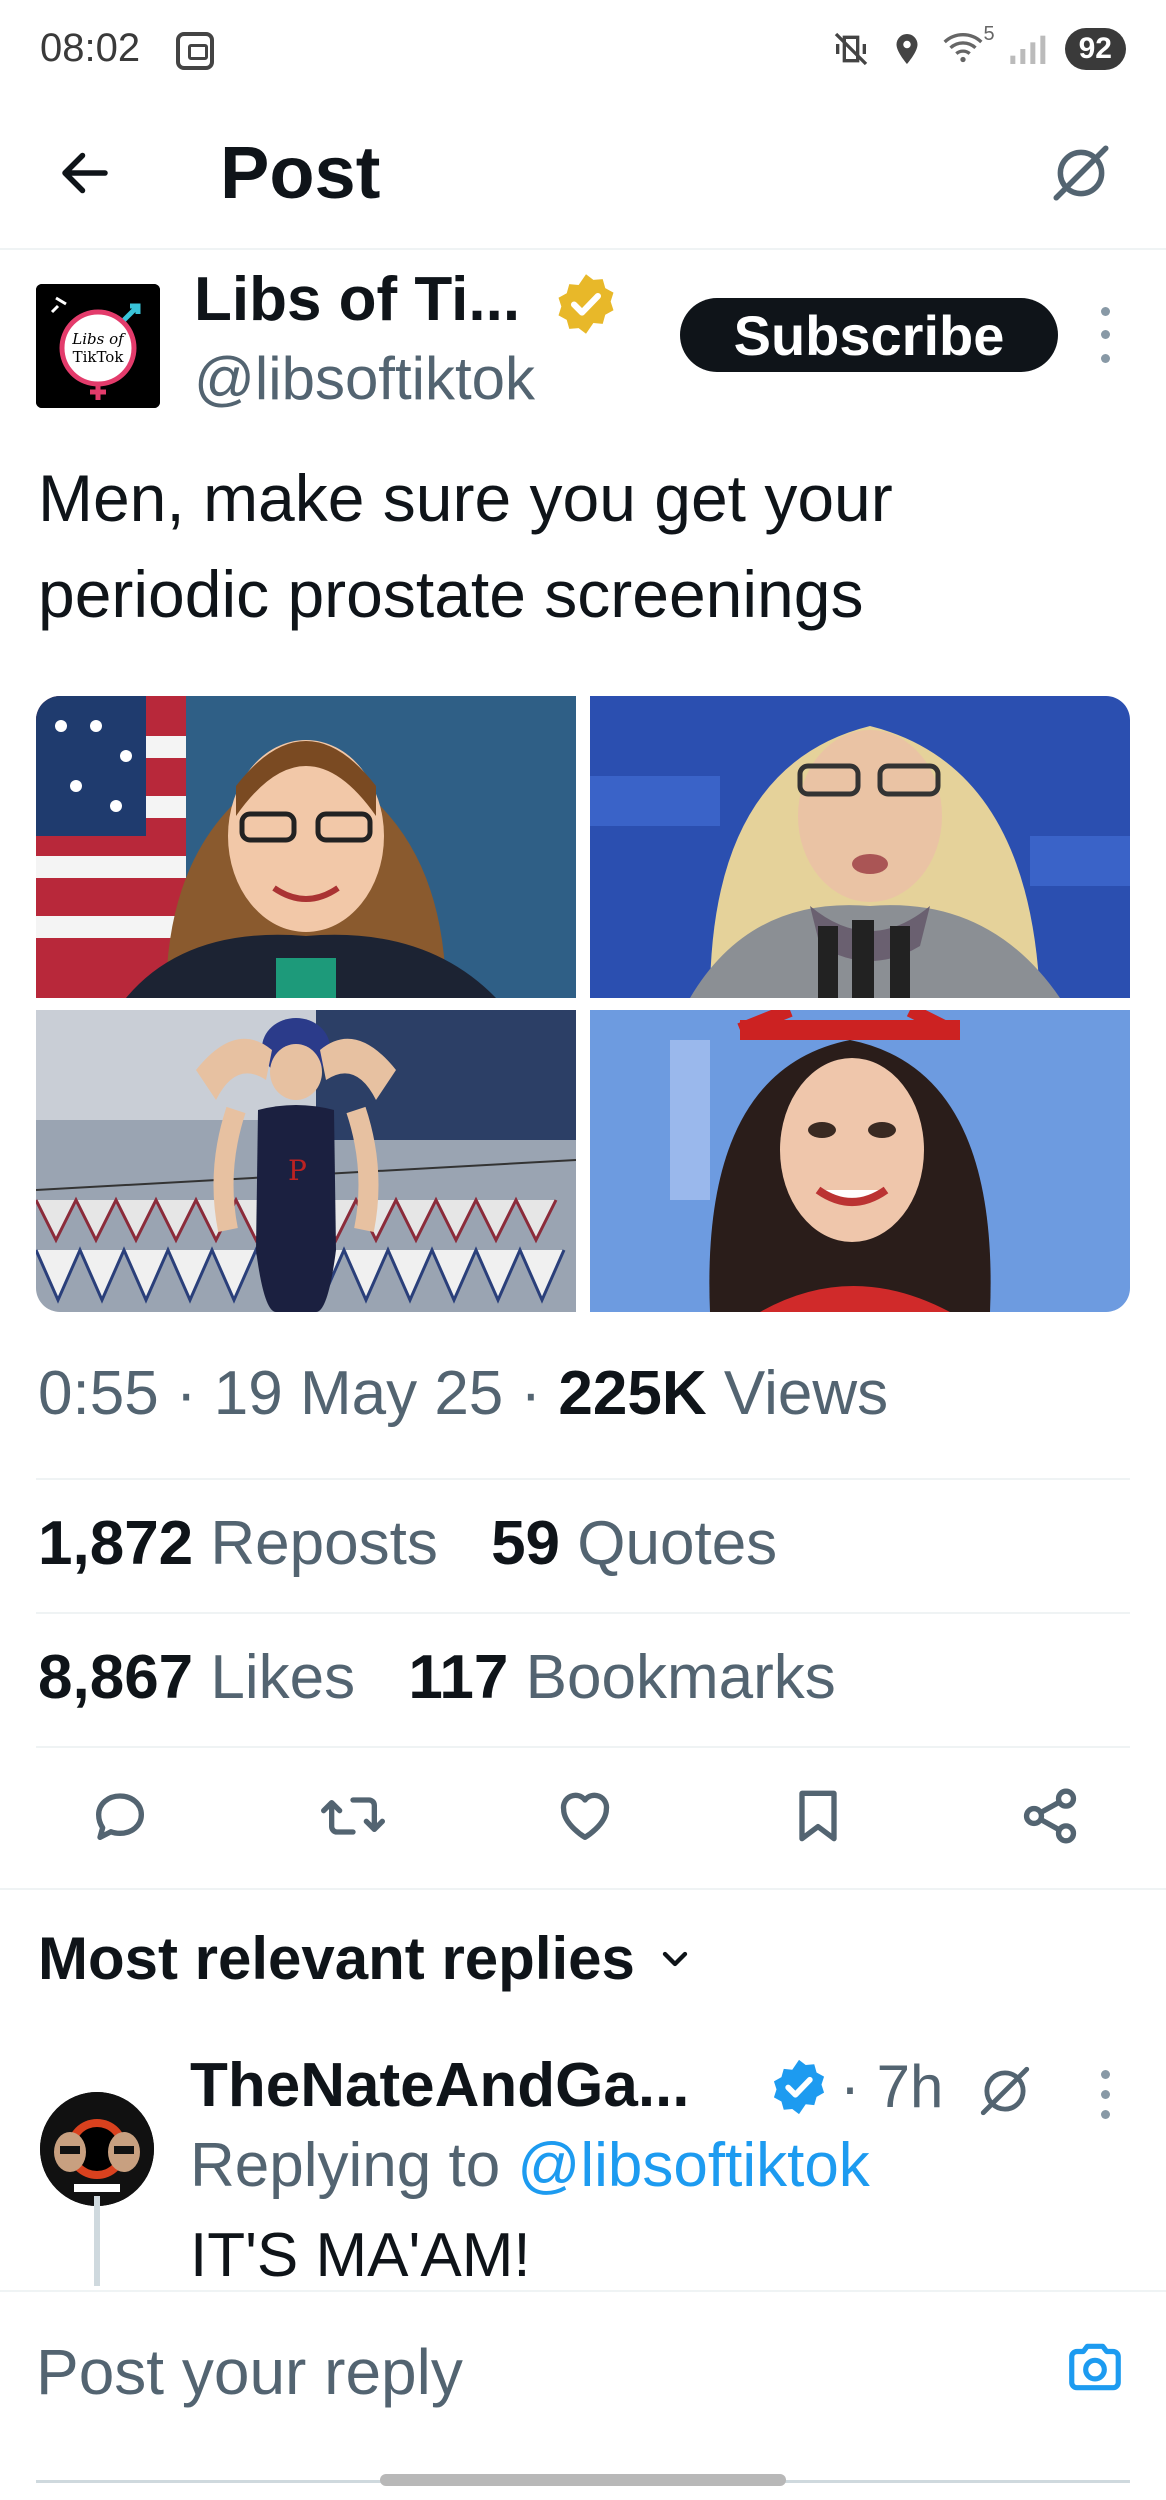 This screenshot has width=1166, height=2500. What do you see at coordinates (458, 1677) in the screenshot?
I see `bookmarks-count: 117` at bounding box center [458, 1677].